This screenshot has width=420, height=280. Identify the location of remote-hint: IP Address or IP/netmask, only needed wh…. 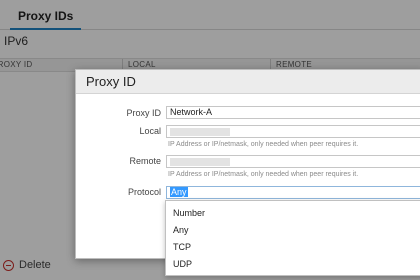
(263, 174).